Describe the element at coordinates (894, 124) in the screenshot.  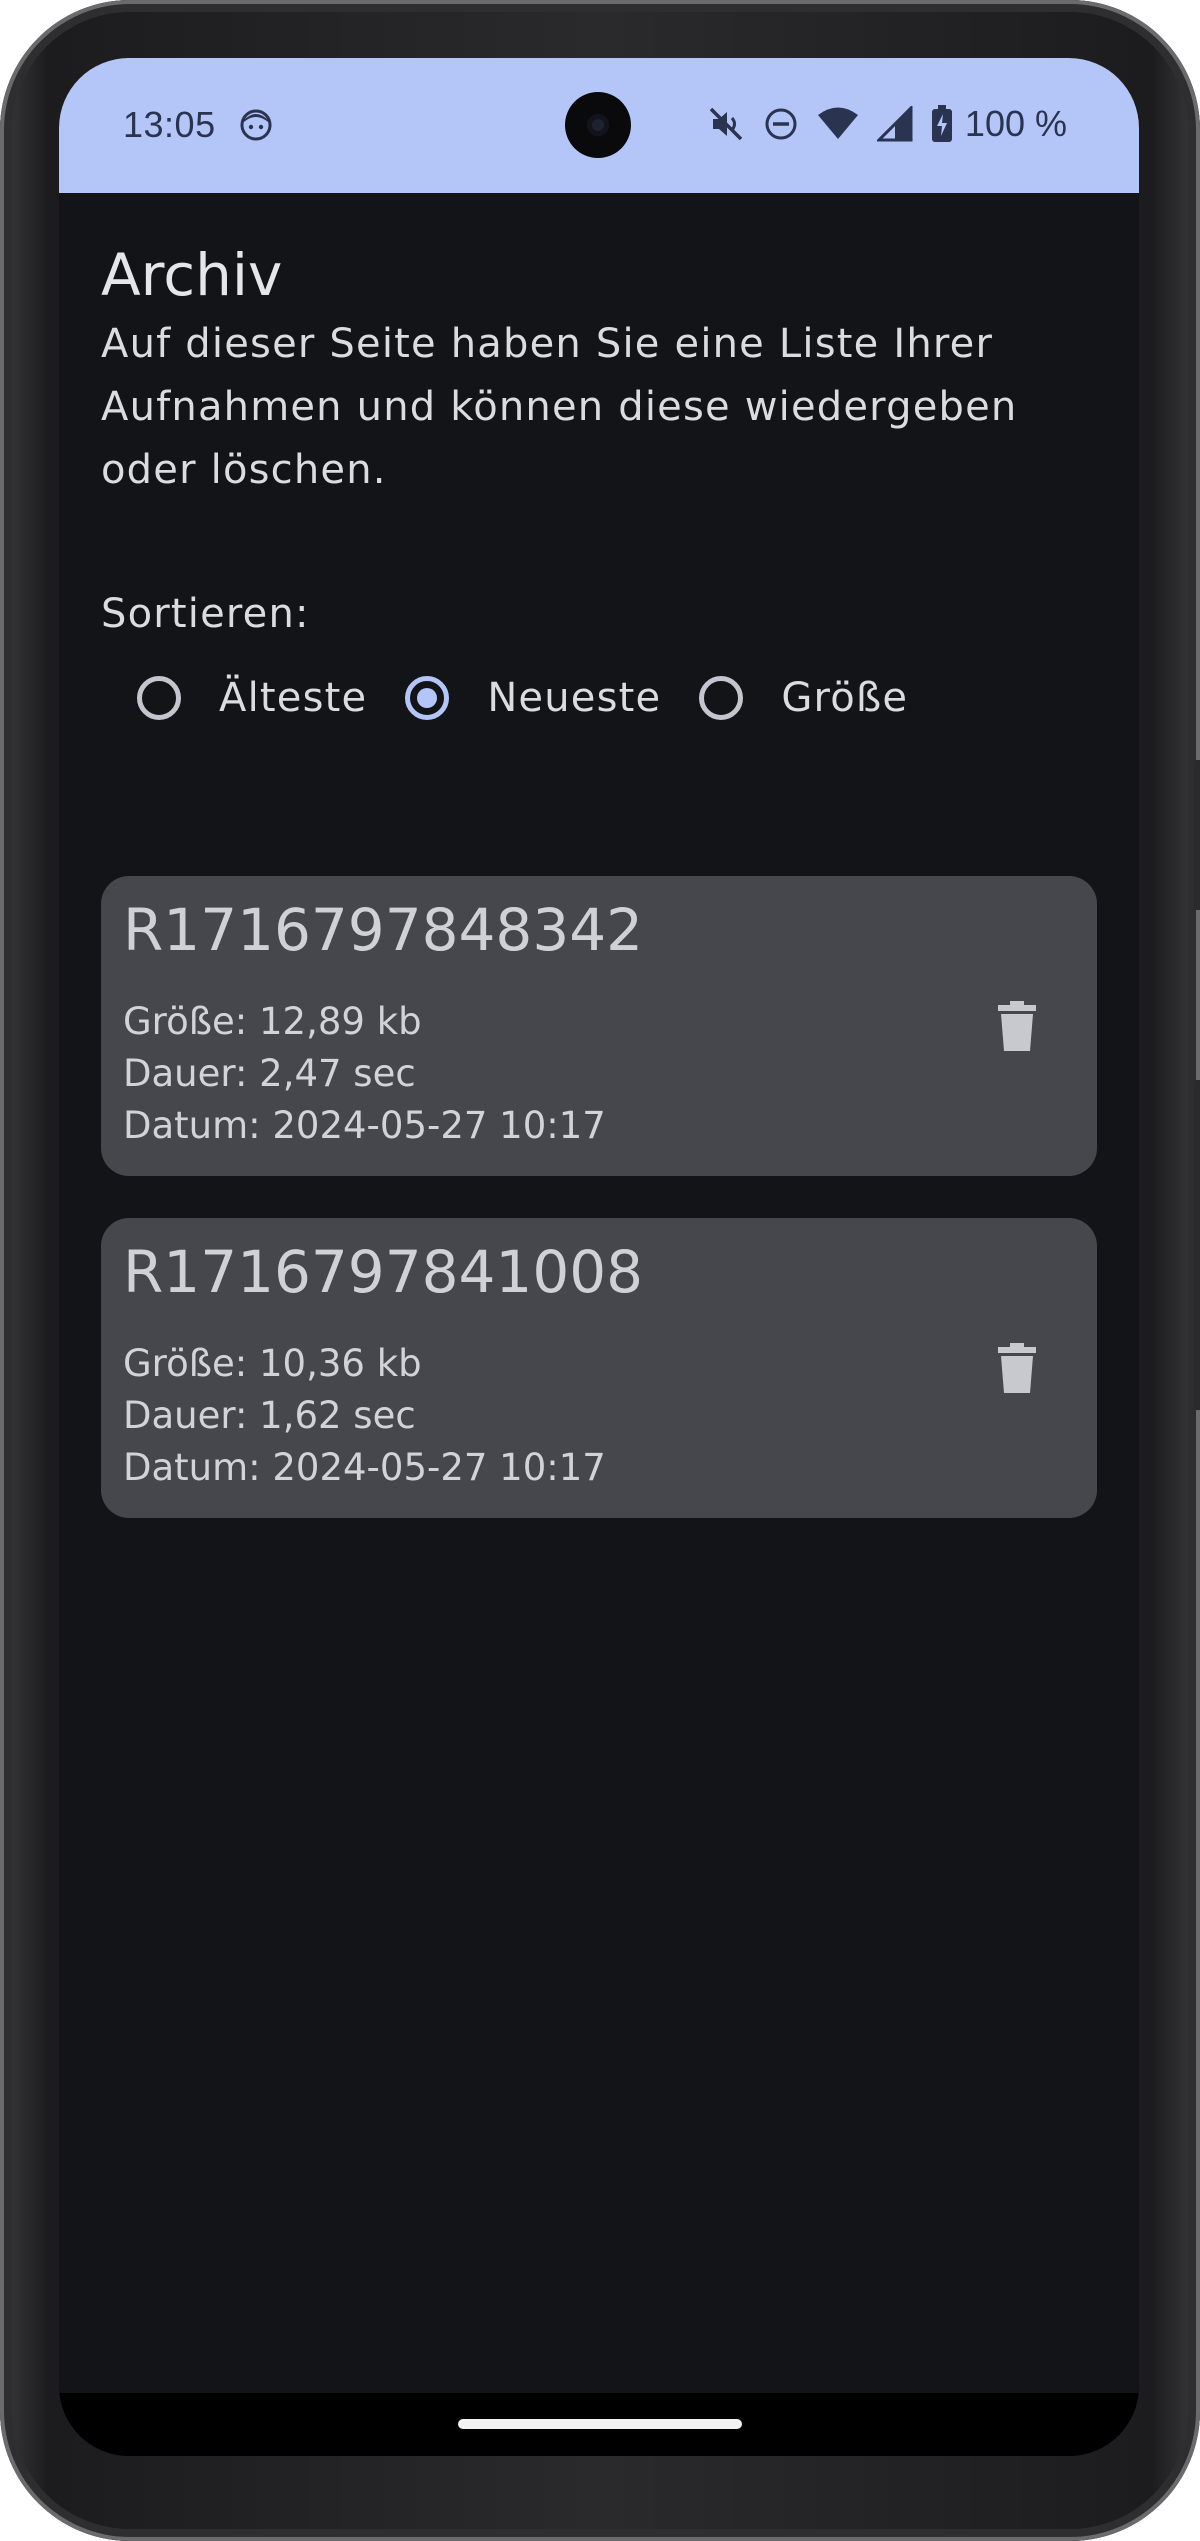
I see `signal-icon` at that location.